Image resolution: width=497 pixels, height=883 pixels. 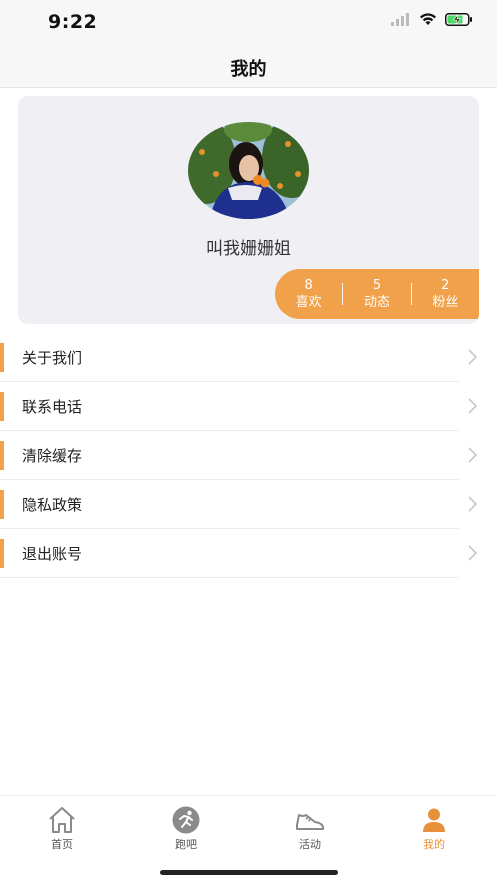 What do you see at coordinates (310, 844) in the screenshot?
I see `tab-activity-label: 活动` at bounding box center [310, 844].